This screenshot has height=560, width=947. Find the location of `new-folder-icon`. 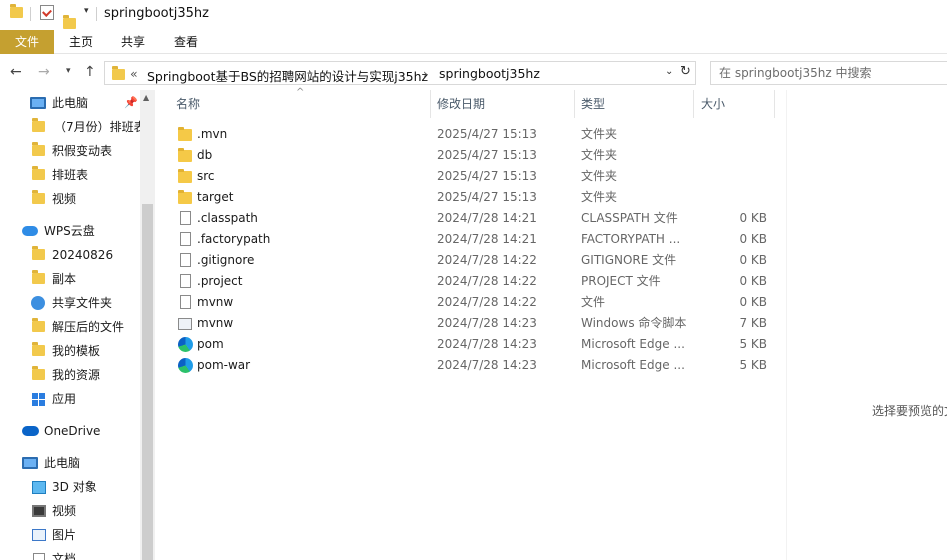

new-folder-icon is located at coordinates (69, 22).